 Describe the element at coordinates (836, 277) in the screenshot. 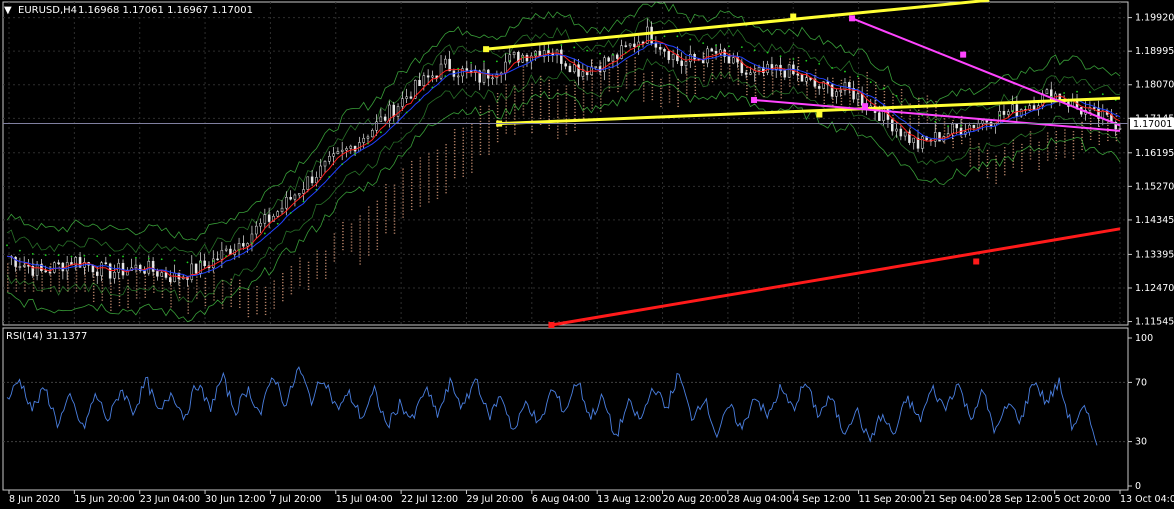

I see `trendline-red-support` at that location.